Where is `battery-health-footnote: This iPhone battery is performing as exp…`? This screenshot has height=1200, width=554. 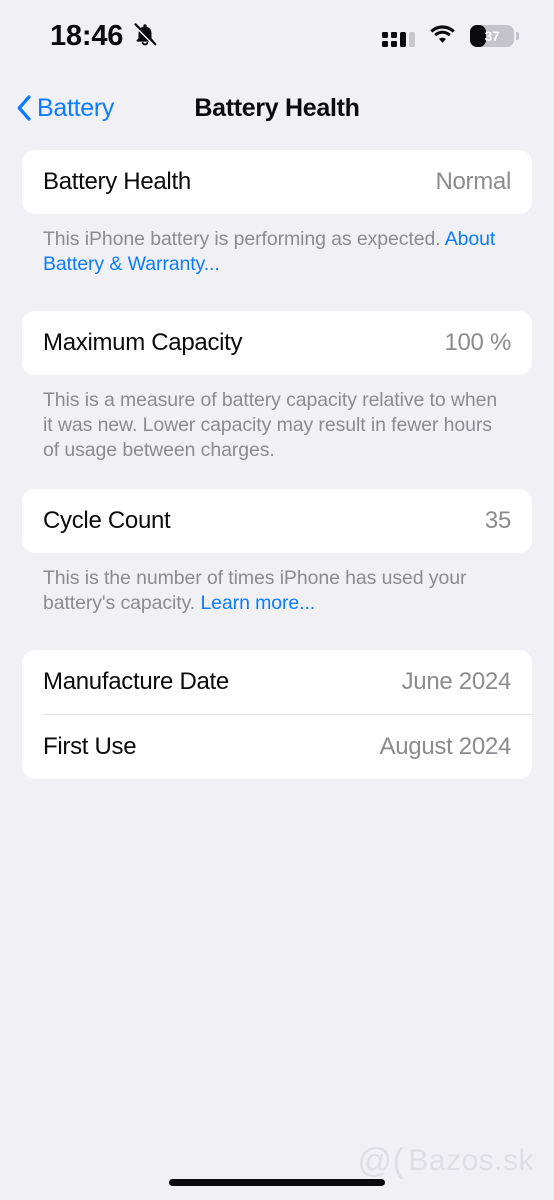
battery-health-footnote: This iPhone battery is performing as exp… is located at coordinates (277, 252).